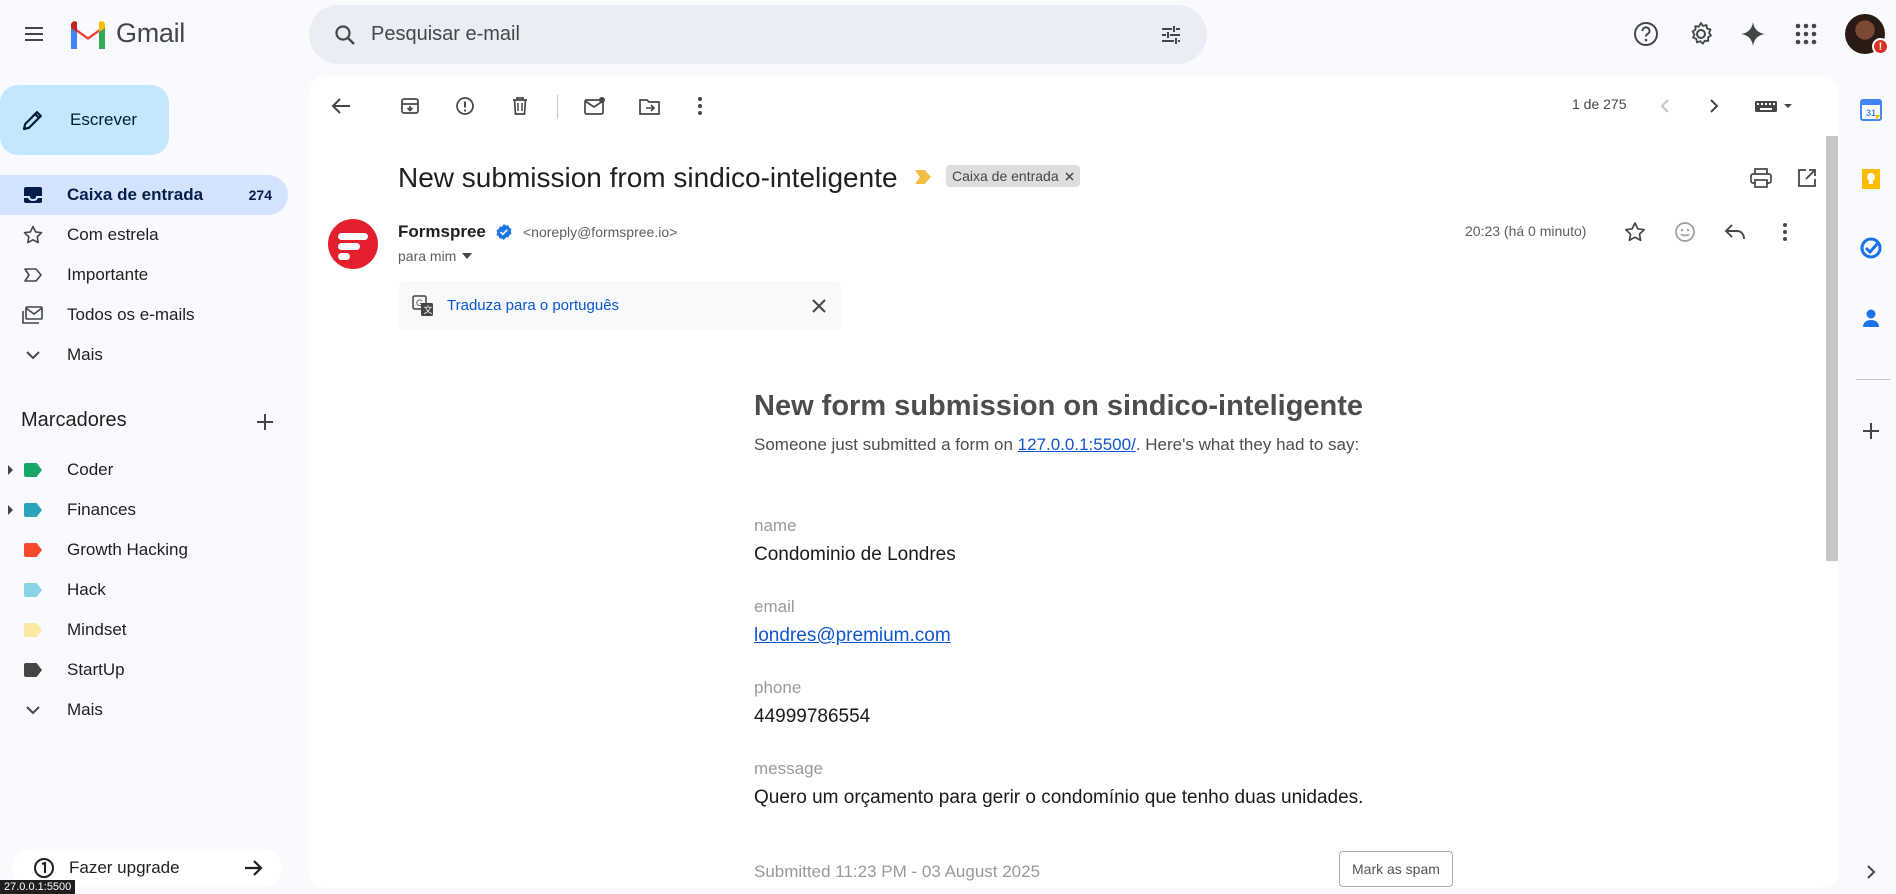  Describe the element at coordinates (33, 120) in the screenshot. I see `pencil-icon` at that location.